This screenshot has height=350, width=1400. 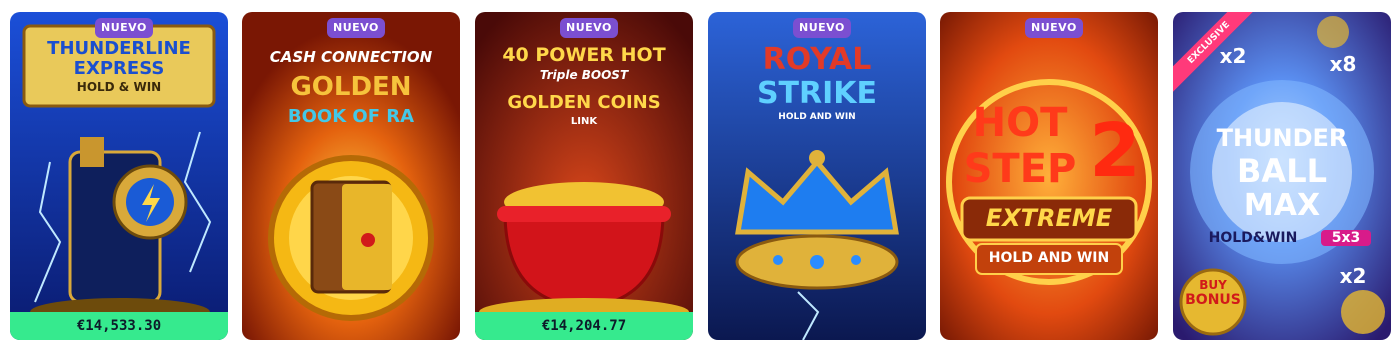 I want to click on game-title-line: EXTREME, so click(x=1049, y=218).